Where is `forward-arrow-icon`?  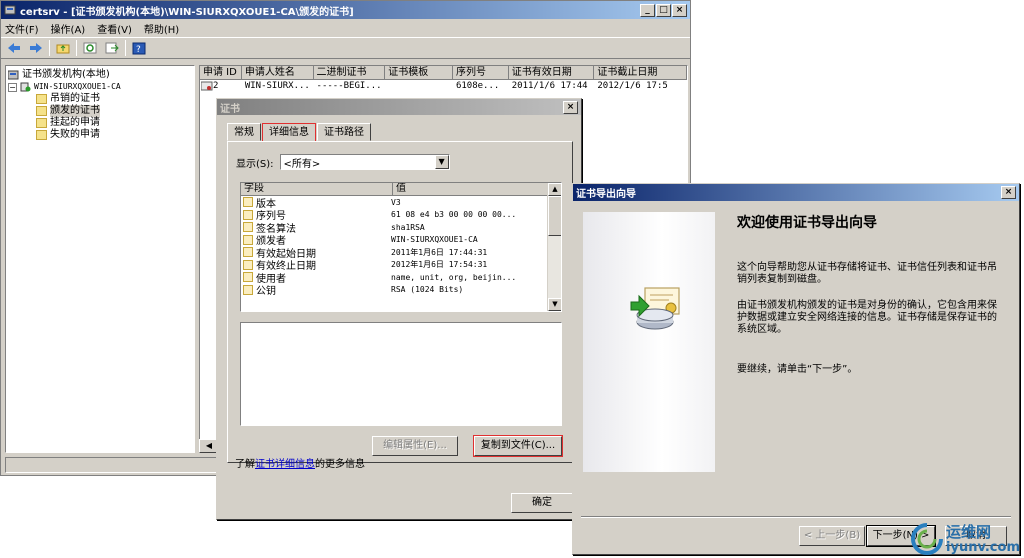
forward-arrow-icon is located at coordinates (36, 48).